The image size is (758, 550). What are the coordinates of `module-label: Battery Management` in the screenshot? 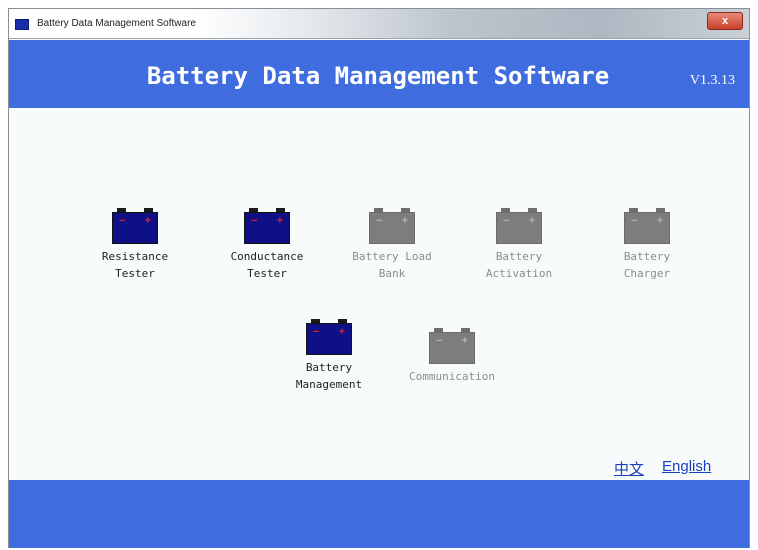 It's located at (329, 376).